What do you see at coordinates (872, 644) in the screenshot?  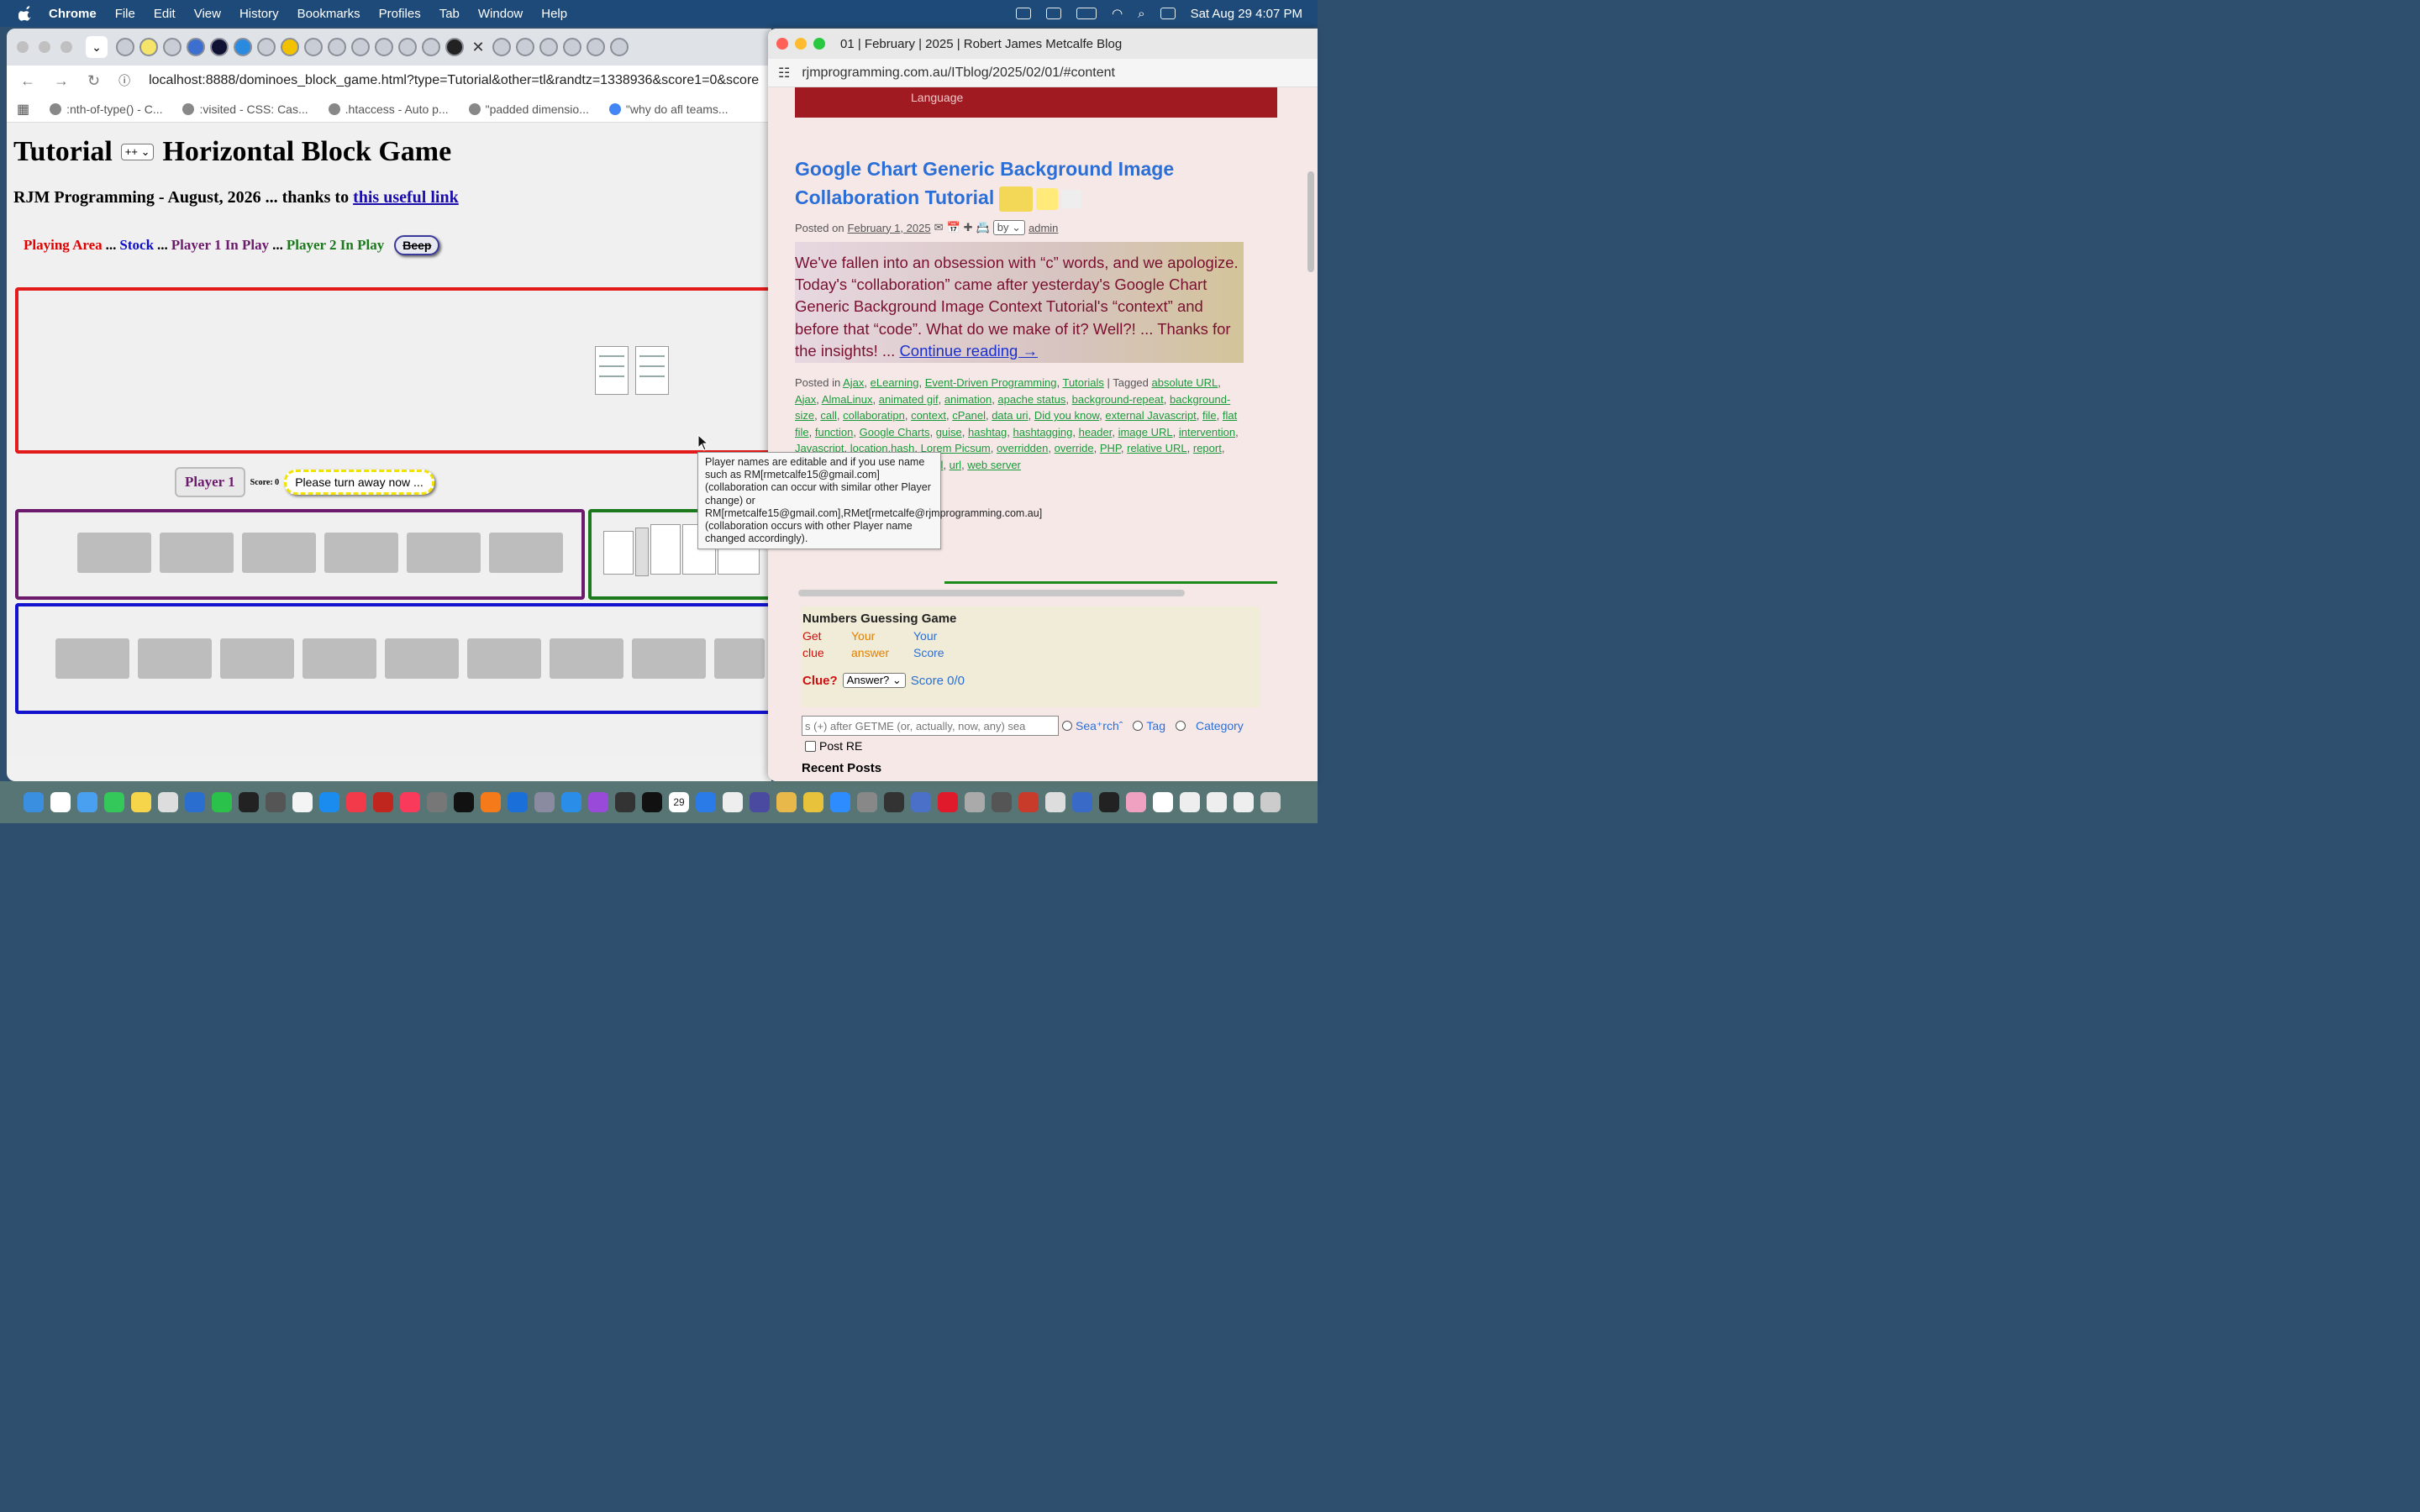 I see `your-answer-column: Your answer` at bounding box center [872, 644].